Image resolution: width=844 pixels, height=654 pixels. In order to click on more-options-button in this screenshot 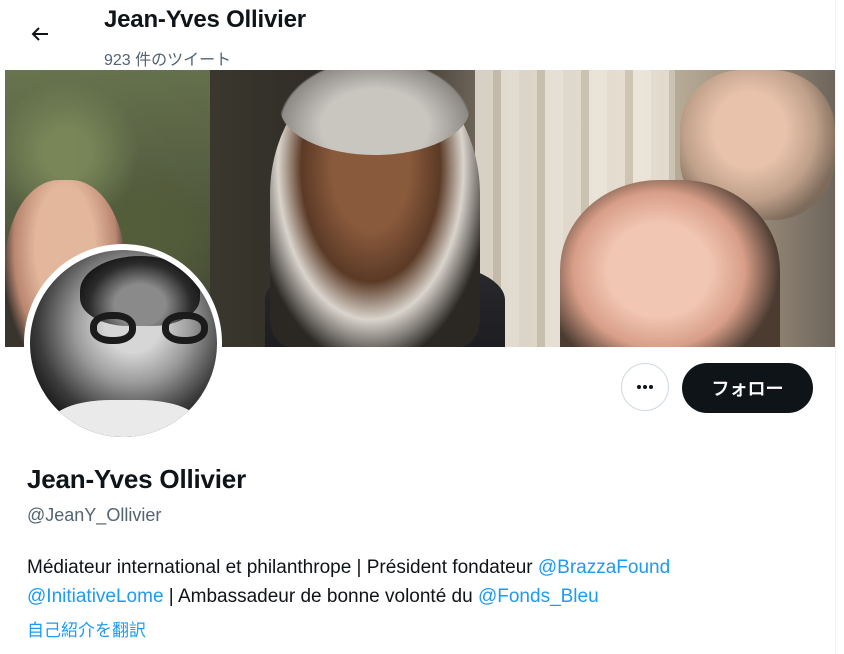, I will do `click(645, 387)`.